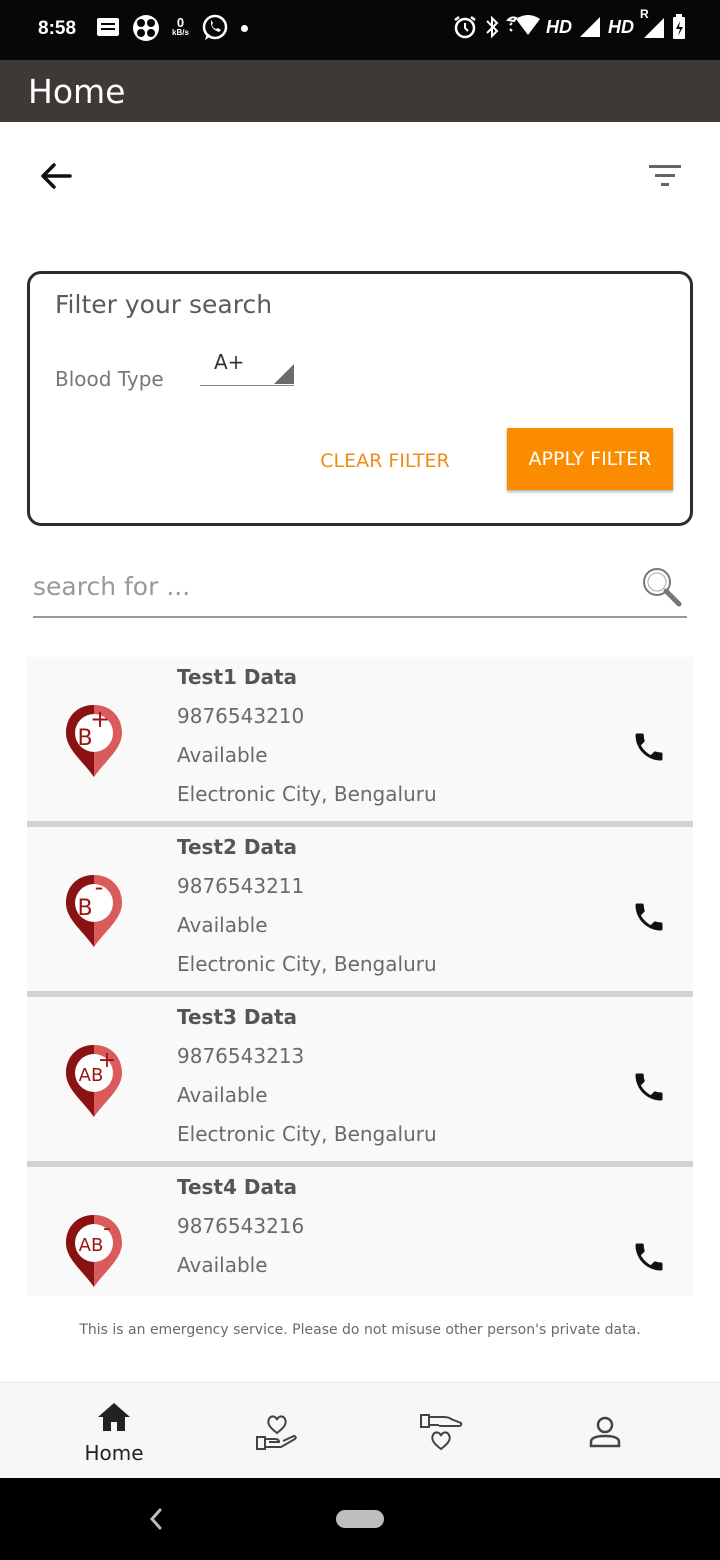 This screenshot has width=720, height=1560. What do you see at coordinates (465, 27) in the screenshot?
I see `alarm-icon` at bounding box center [465, 27].